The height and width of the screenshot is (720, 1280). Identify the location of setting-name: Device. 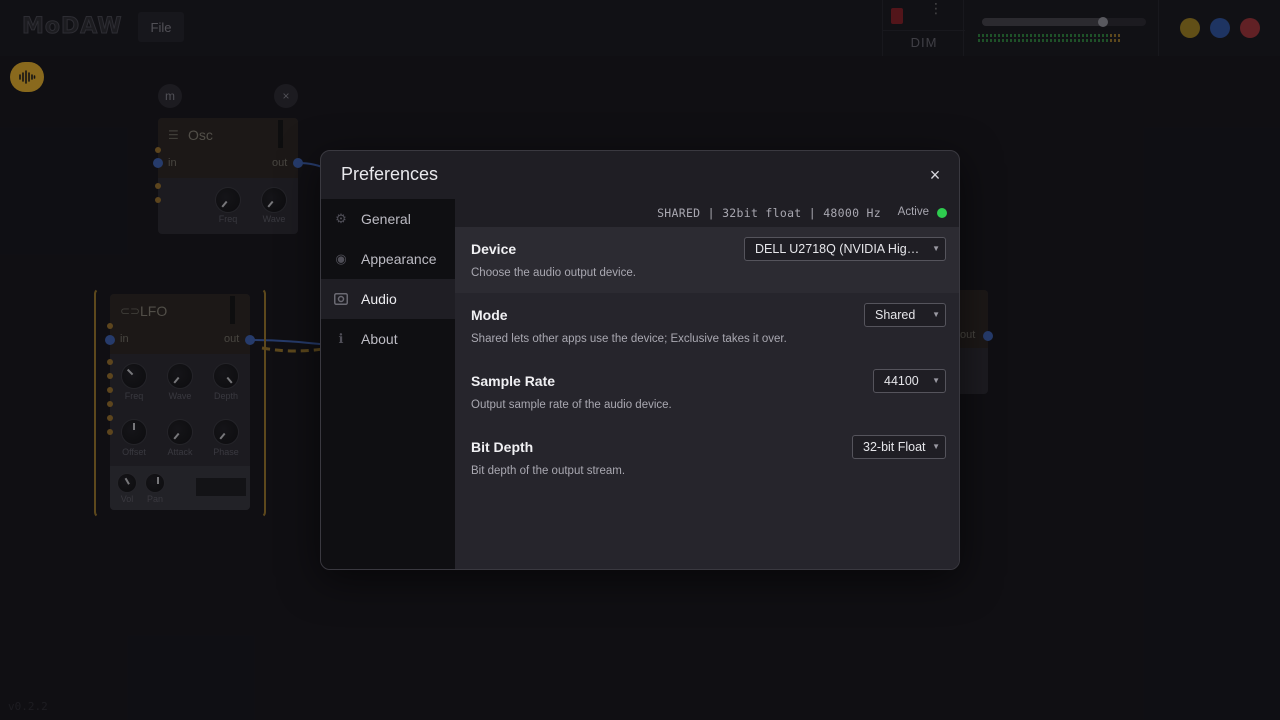
(494, 249).